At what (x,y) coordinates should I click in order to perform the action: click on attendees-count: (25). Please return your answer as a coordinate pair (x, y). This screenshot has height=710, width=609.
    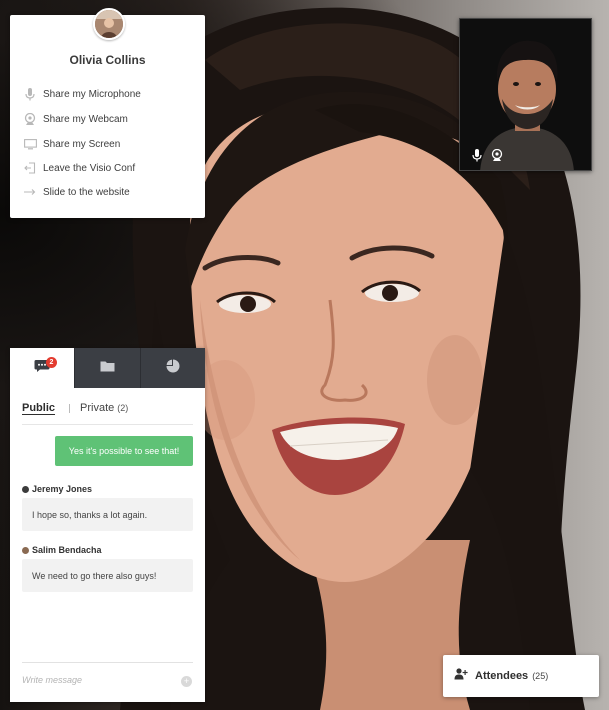
    Looking at the image, I should click on (540, 676).